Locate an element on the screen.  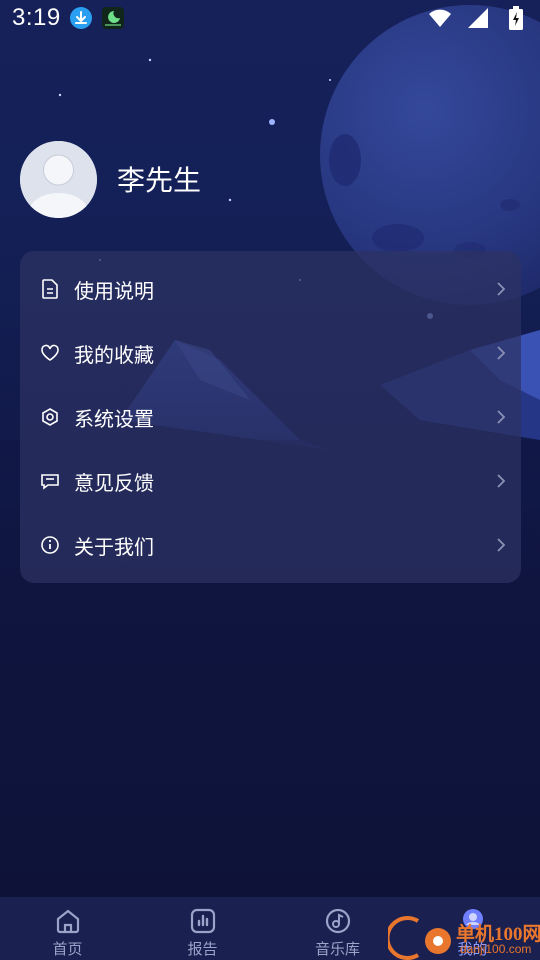
menu-item-label: 我的收藏 is located at coordinates (114, 354).